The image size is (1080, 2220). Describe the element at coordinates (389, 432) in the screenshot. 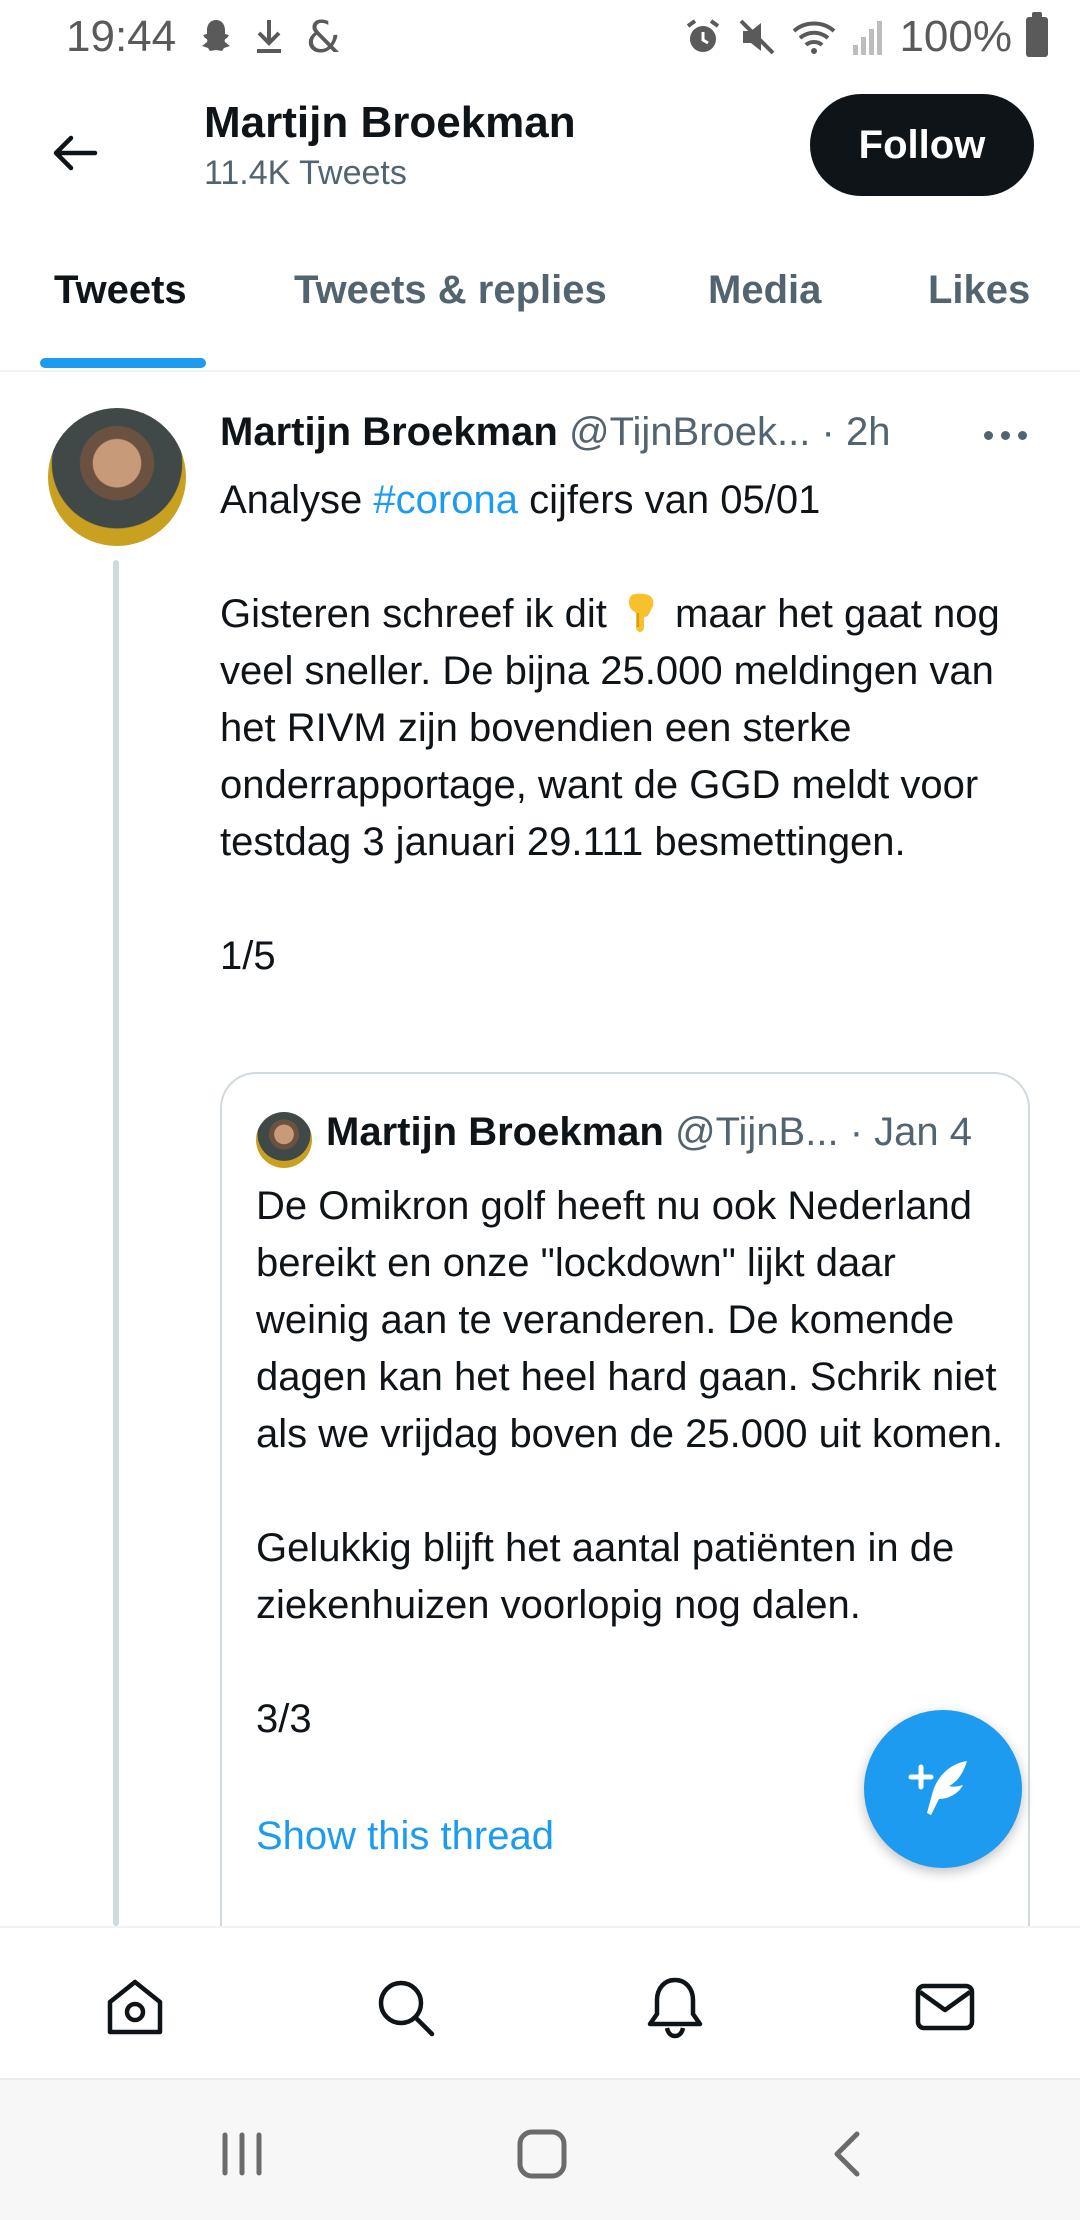

I see `tweet-author-name: Martijn Broekman` at that location.